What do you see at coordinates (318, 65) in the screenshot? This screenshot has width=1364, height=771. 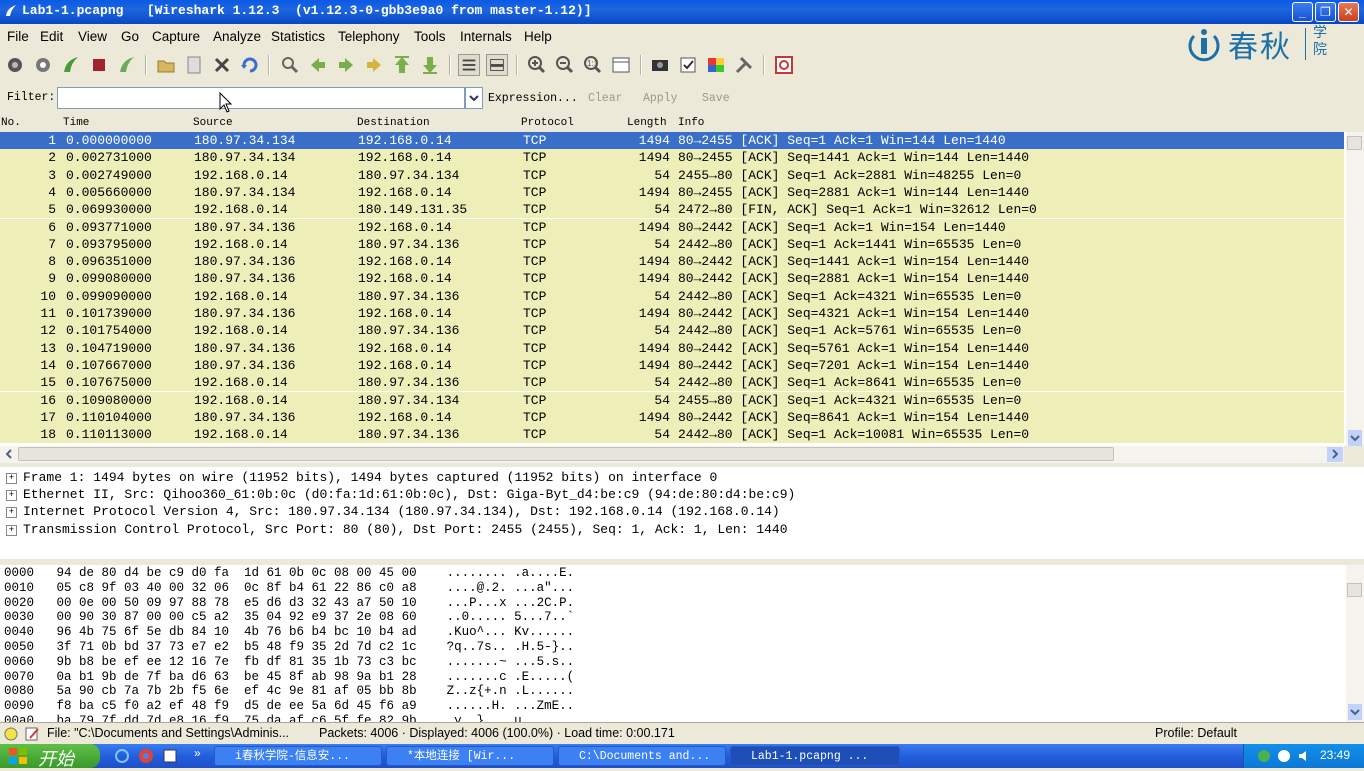 I see `go-back-icon` at bounding box center [318, 65].